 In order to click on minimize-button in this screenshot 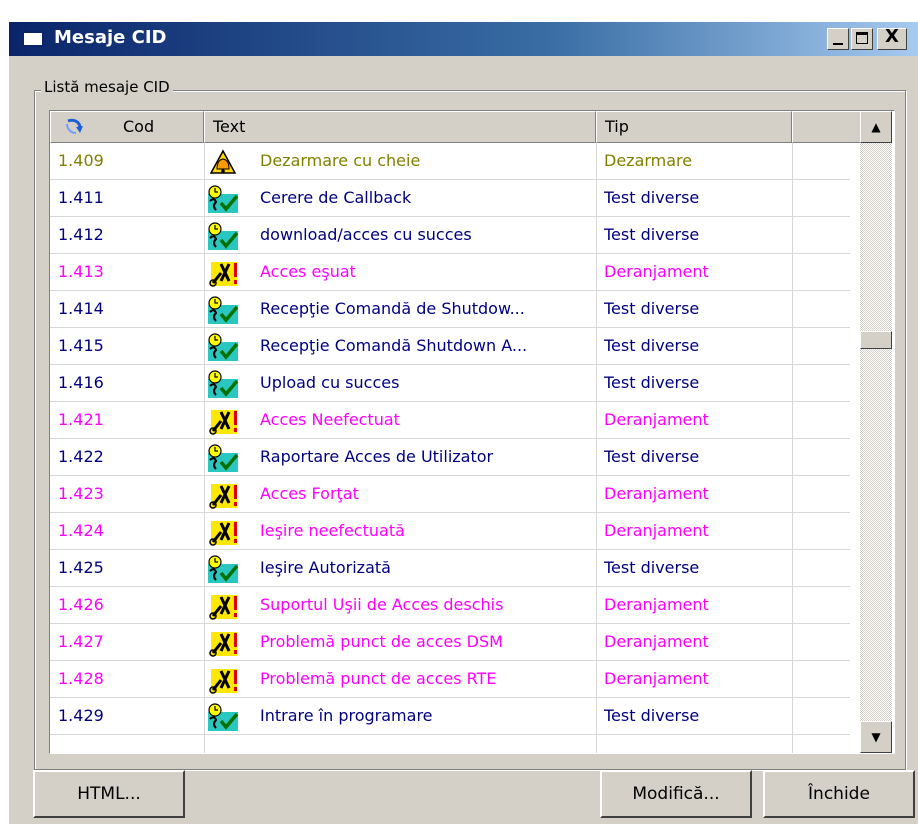, I will do `click(838, 39)`.